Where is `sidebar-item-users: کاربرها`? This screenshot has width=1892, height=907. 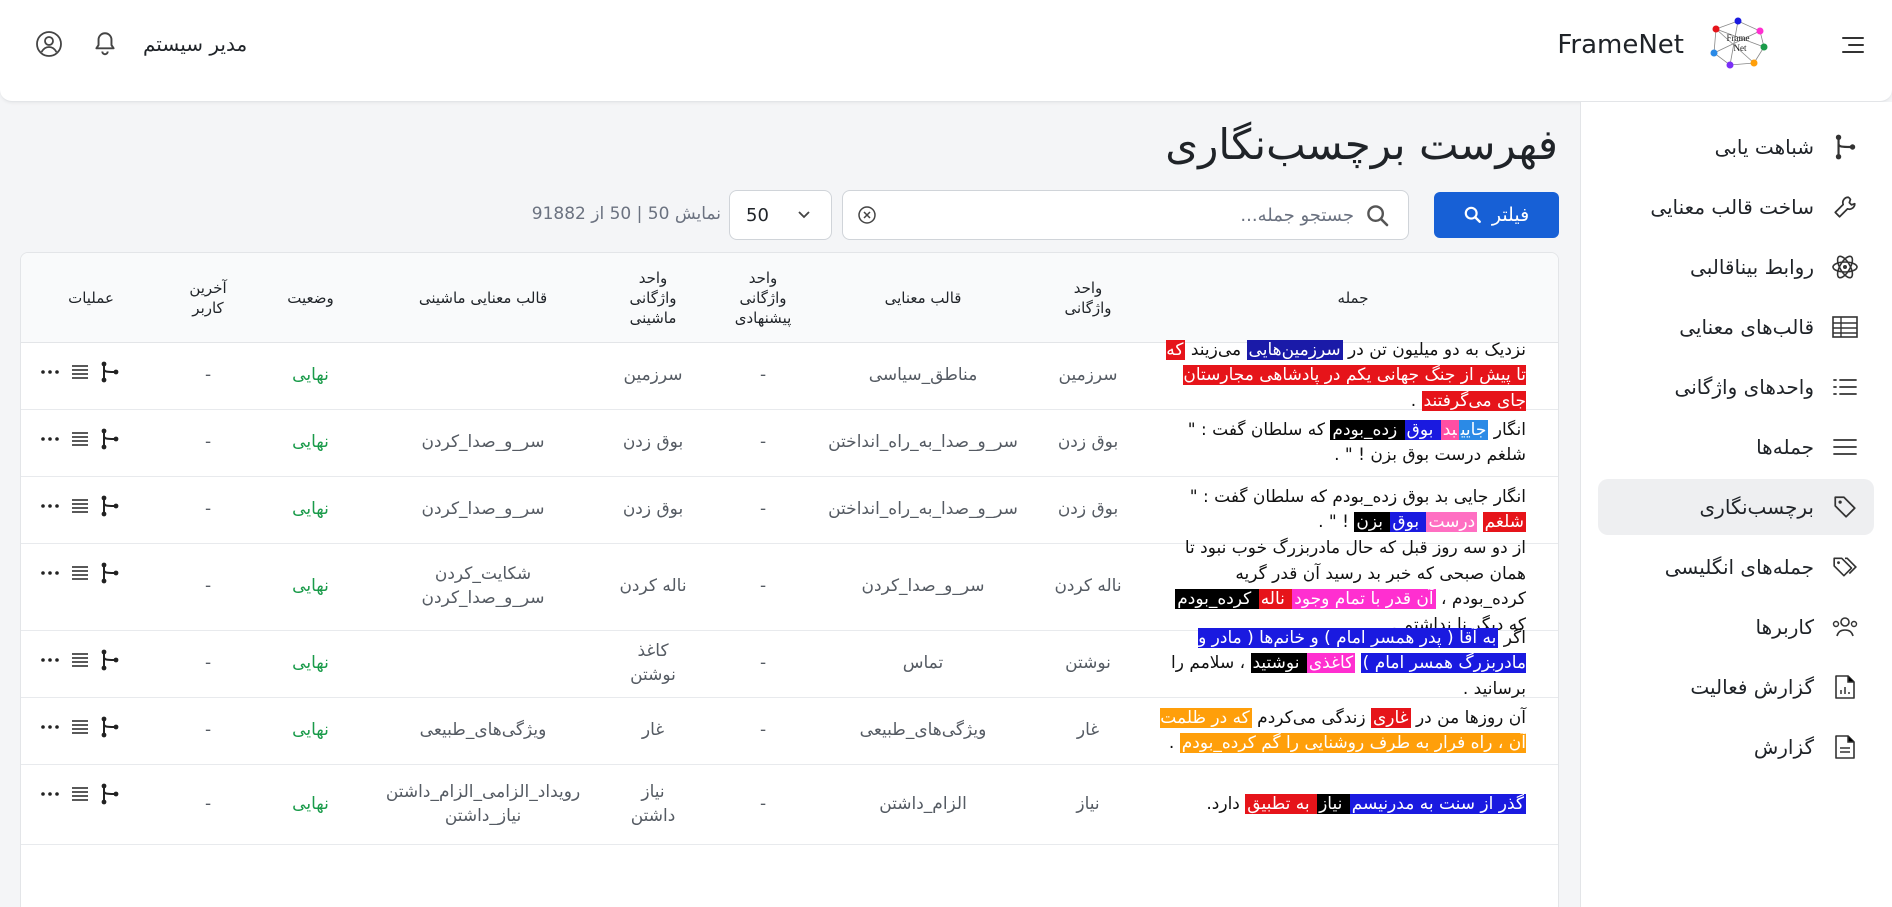
sidebar-item-users: کاربرها is located at coordinates (1736, 627).